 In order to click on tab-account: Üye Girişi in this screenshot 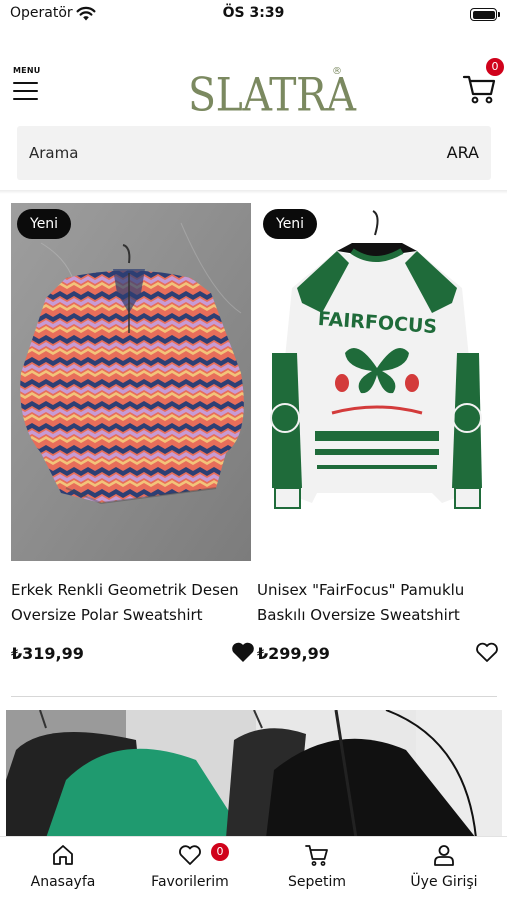, I will do `click(444, 868)`.